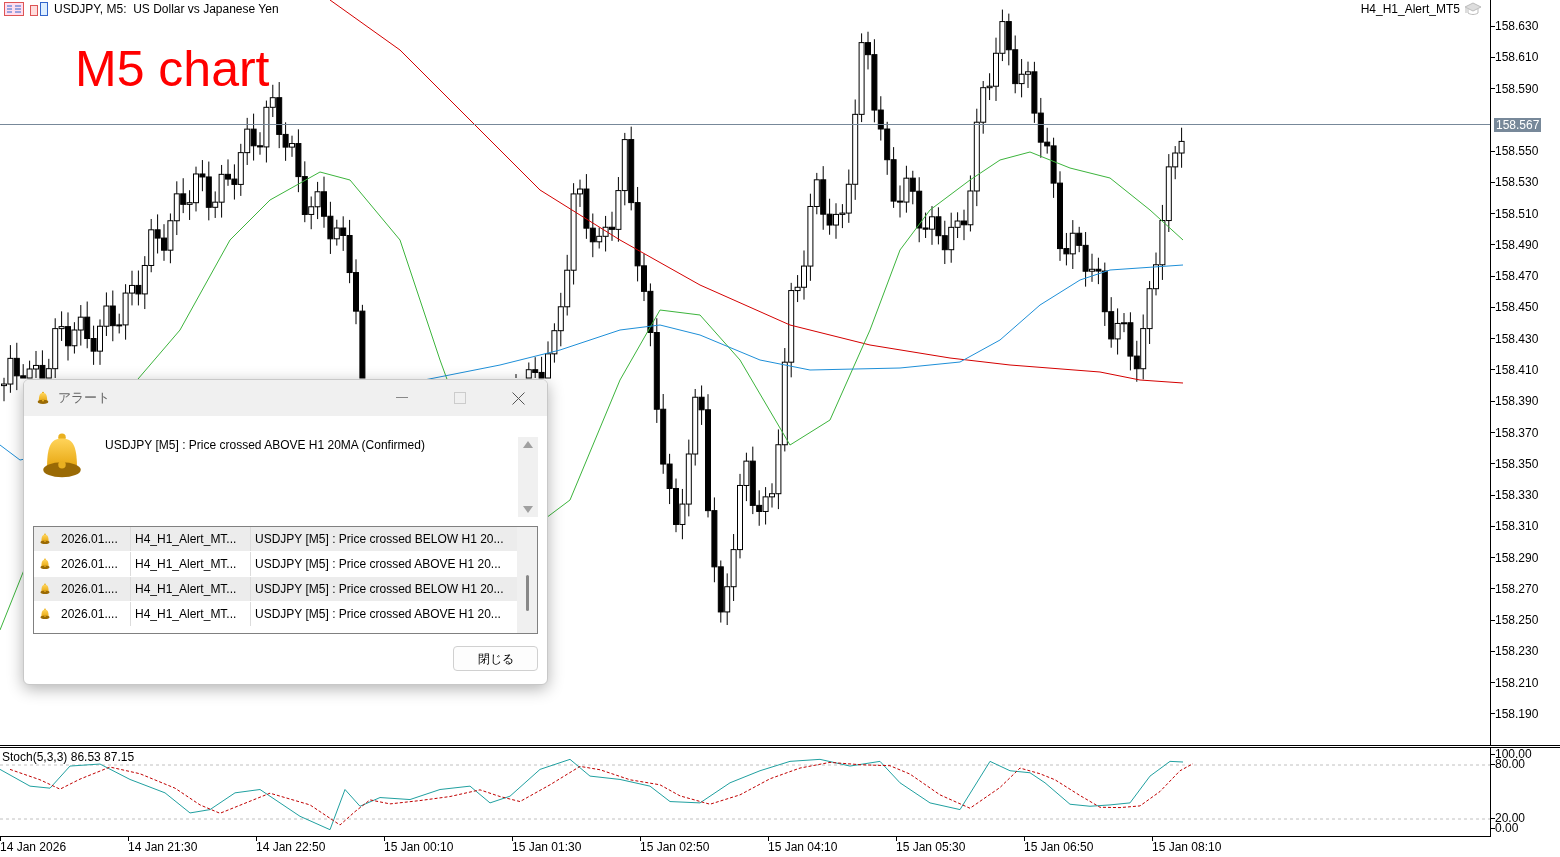 The height and width of the screenshot is (857, 1560). I want to click on price-tick-label: 158.370, so click(1517, 432).